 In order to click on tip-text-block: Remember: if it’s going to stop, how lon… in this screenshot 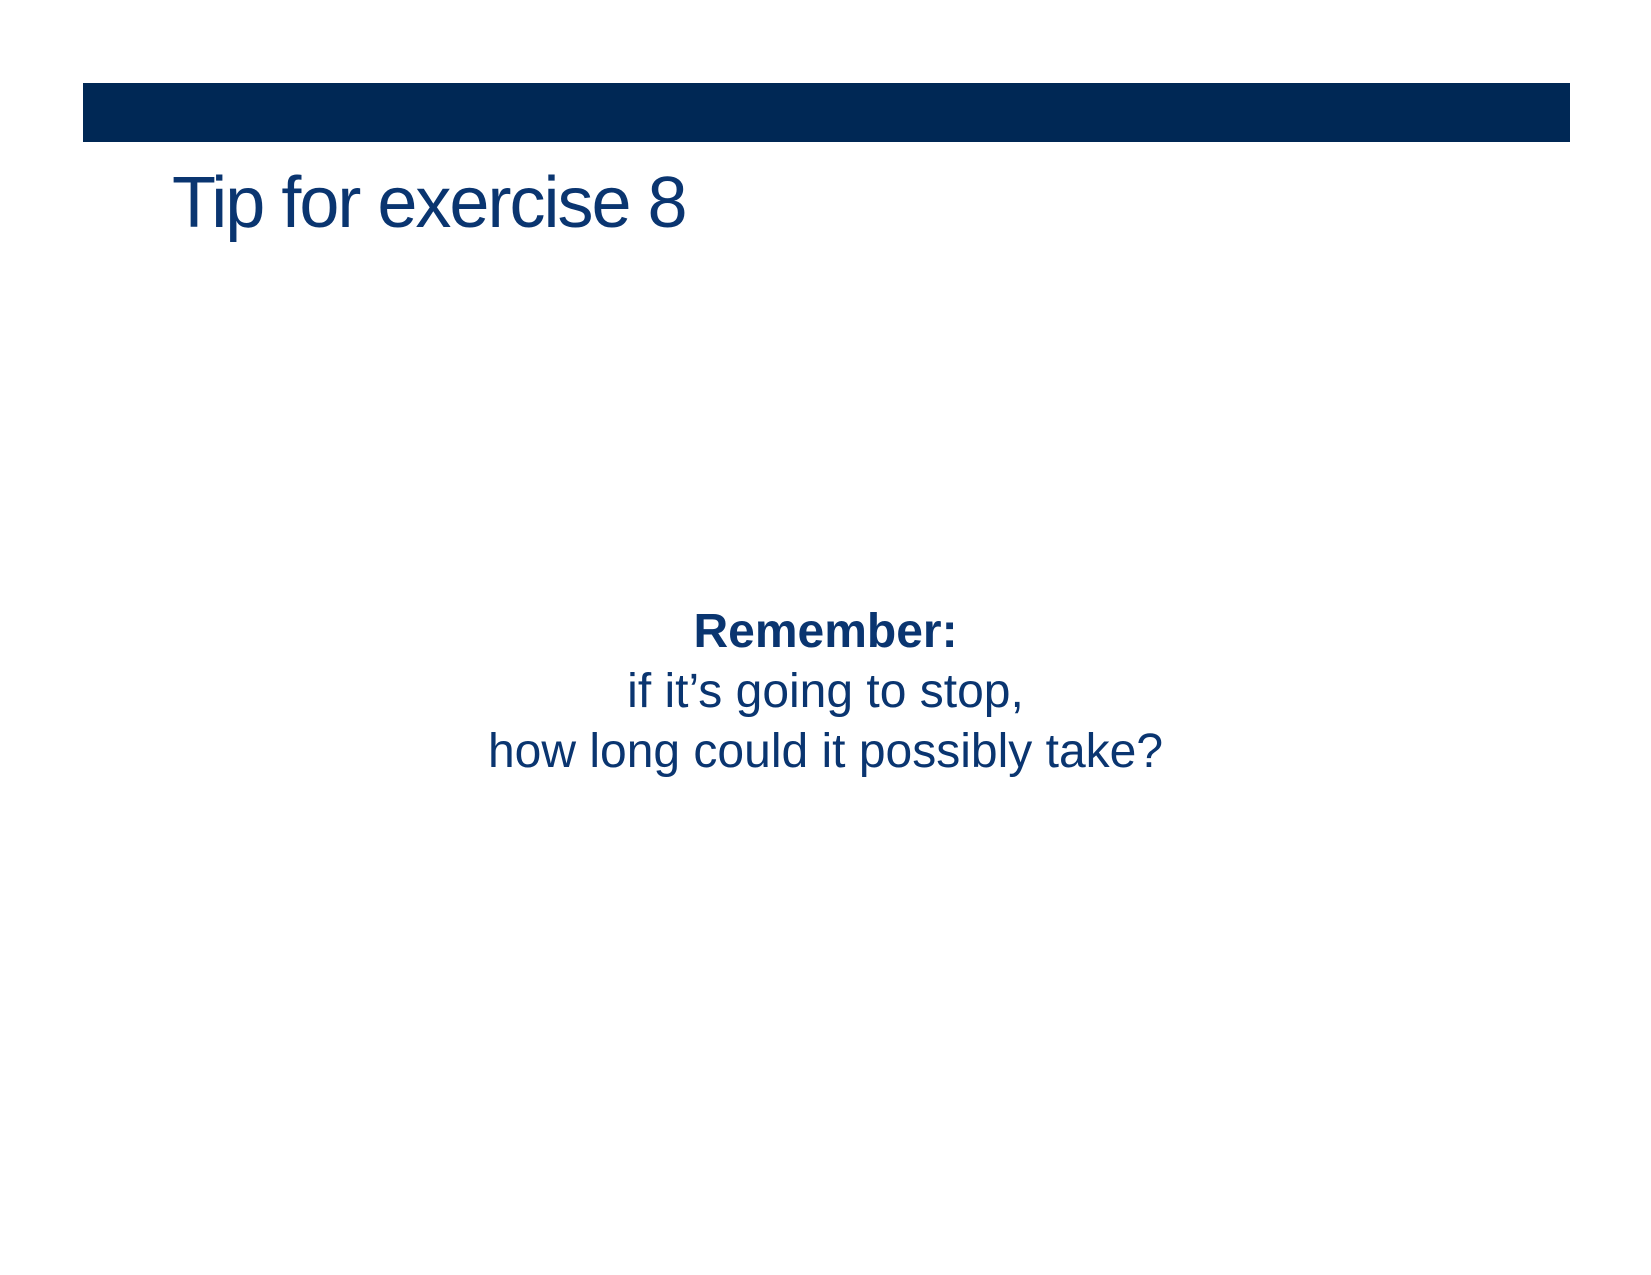, I will do `click(825, 692)`.